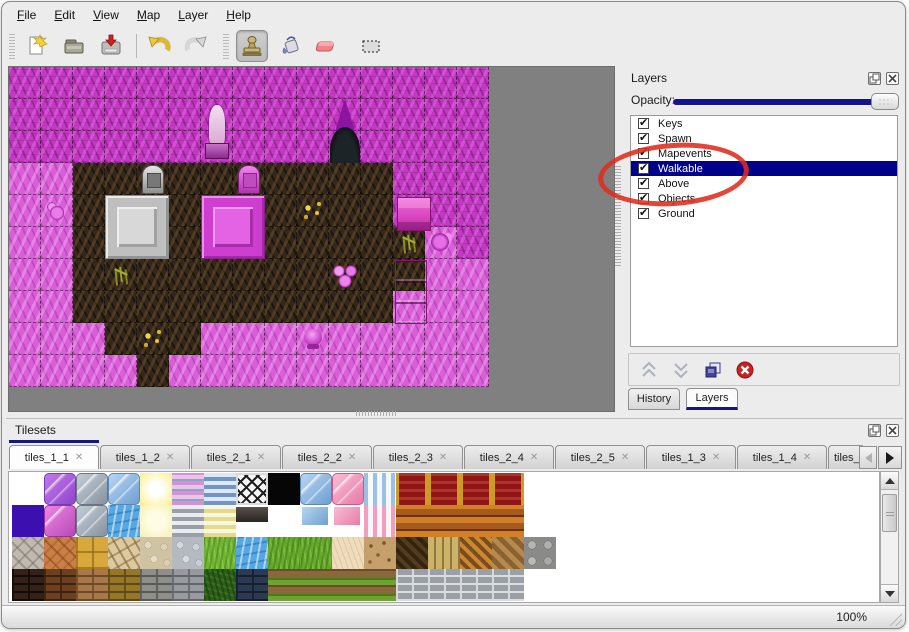  What do you see at coordinates (159, 46) in the screenshot?
I see `undo-button` at bounding box center [159, 46].